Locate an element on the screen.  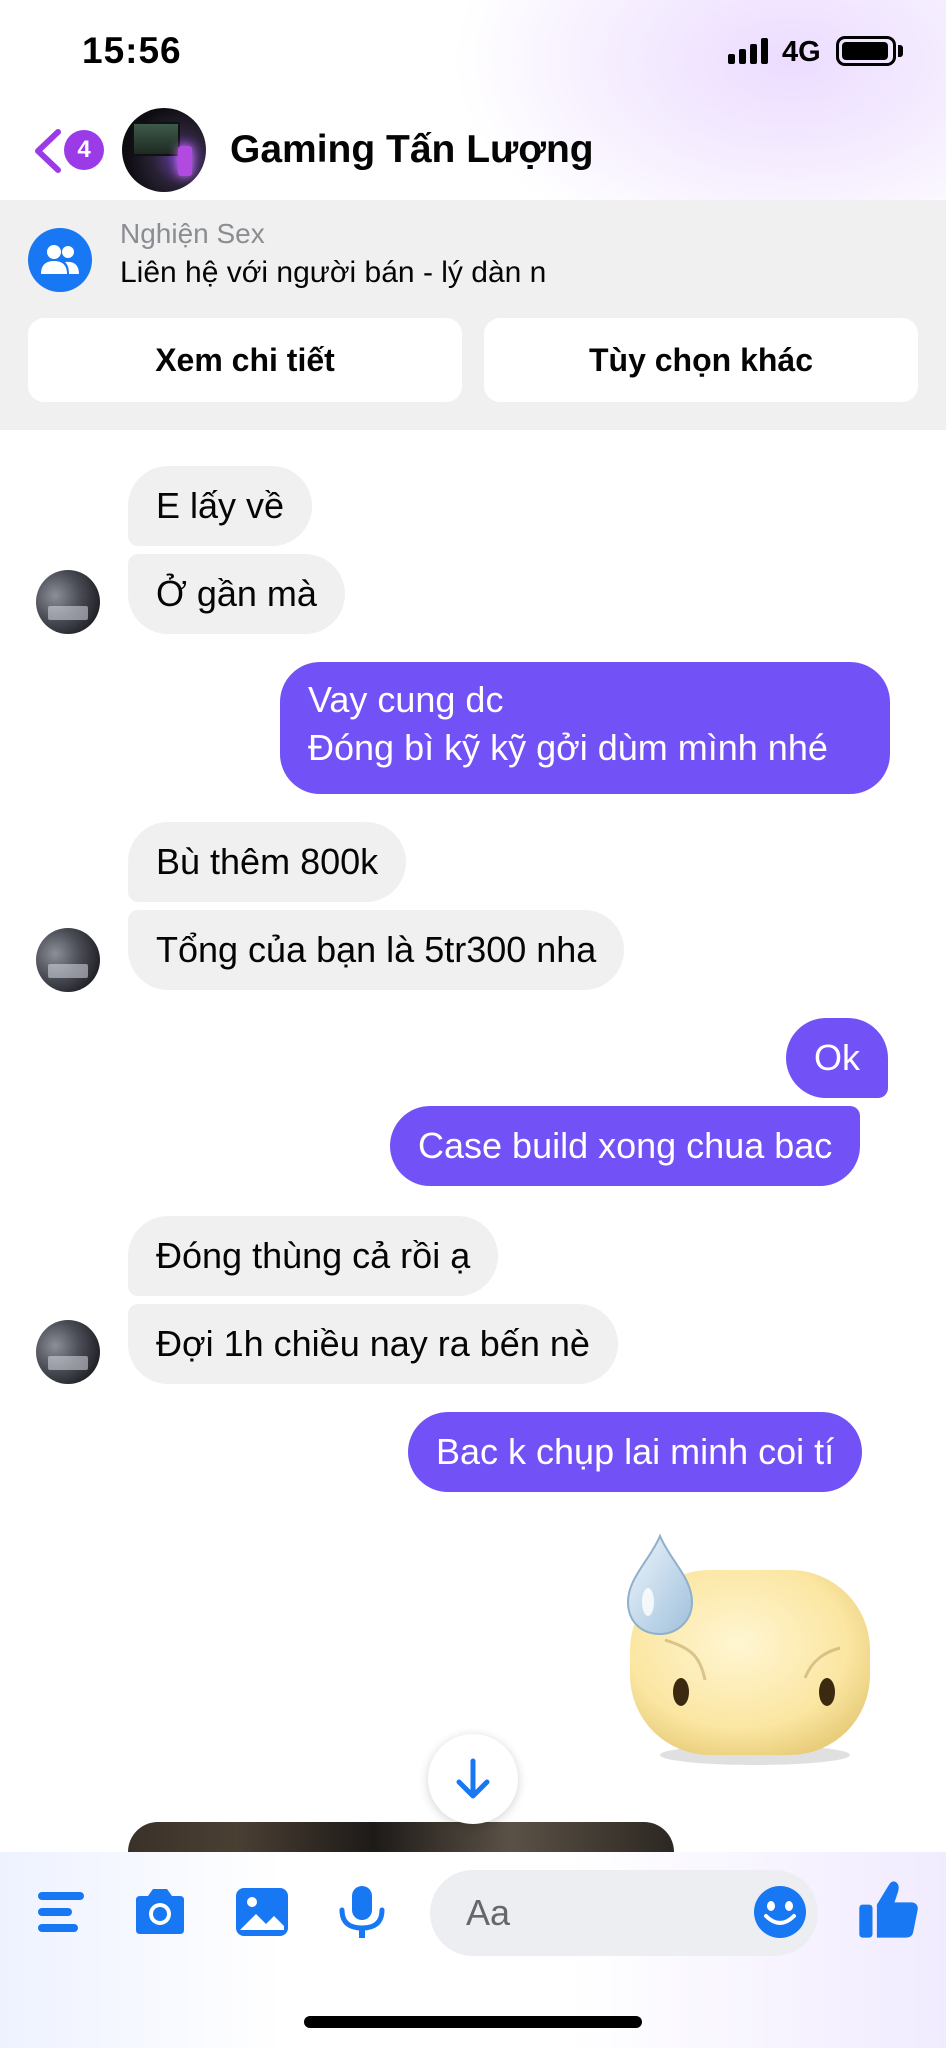
scroll-to-bottom-button is located at coordinates (473, 1779).